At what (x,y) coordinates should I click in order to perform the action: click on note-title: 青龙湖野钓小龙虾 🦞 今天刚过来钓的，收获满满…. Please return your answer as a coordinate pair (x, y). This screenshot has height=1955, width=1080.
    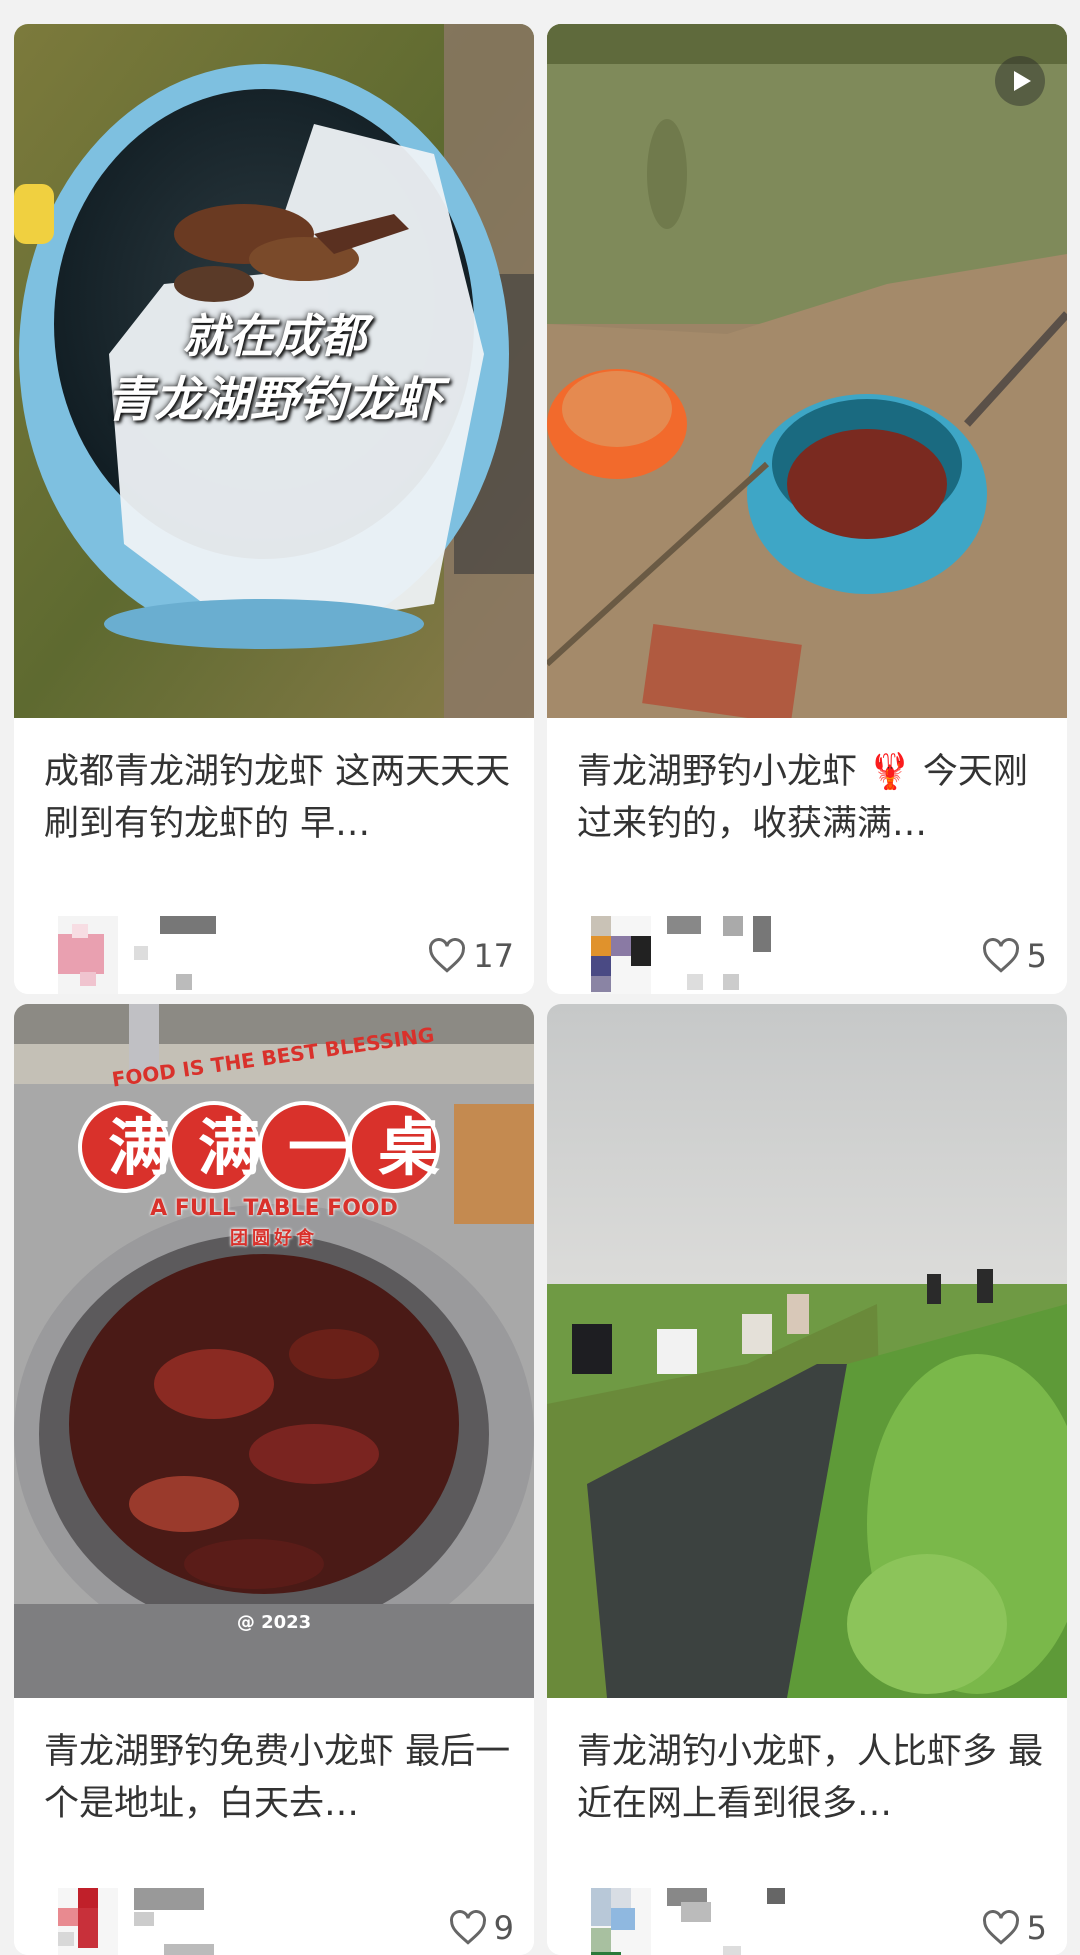
    Looking at the image, I should click on (812, 798).